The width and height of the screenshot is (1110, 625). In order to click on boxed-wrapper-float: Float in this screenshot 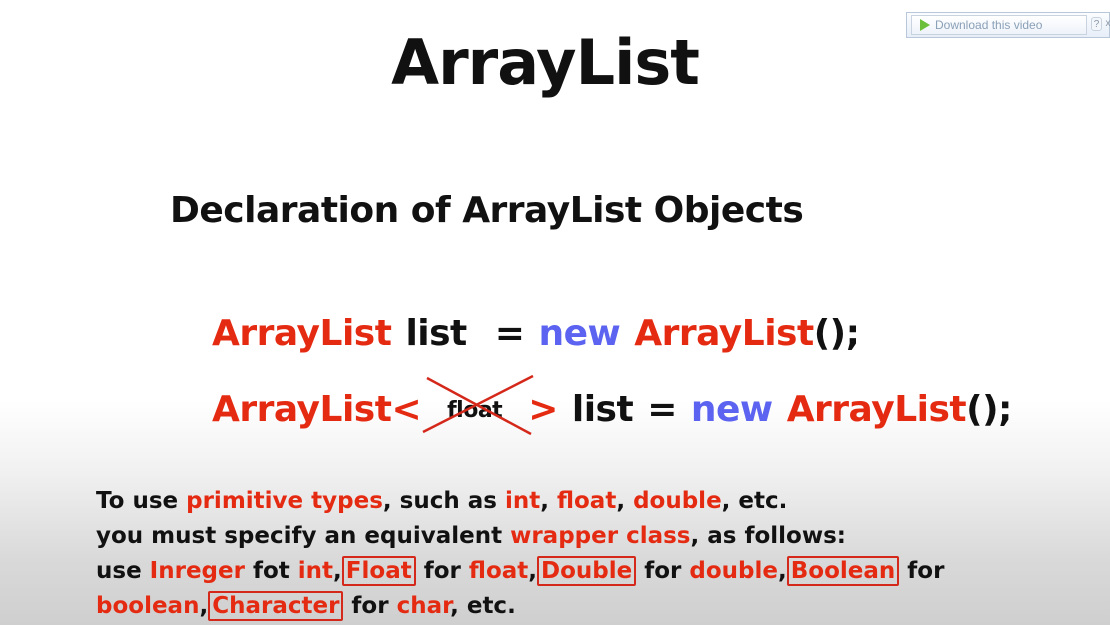, I will do `click(378, 571)`.